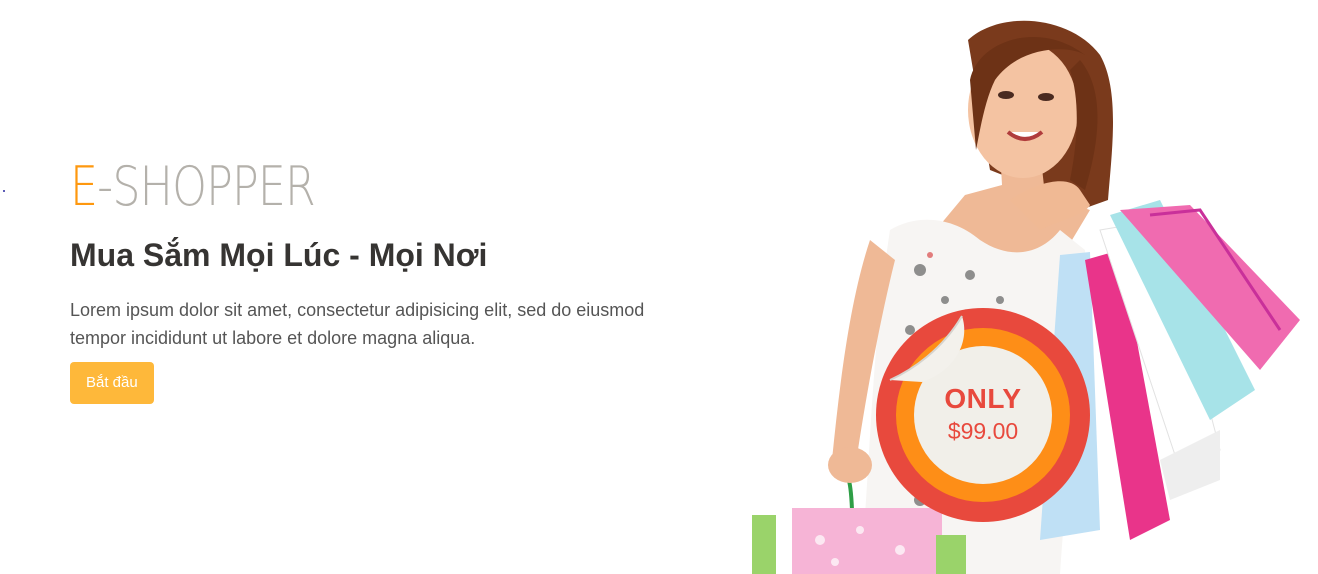  Describe the element at coordinates (112, 383) in the screenshot. I see `get-started-button: Bắt đầu` at that location.